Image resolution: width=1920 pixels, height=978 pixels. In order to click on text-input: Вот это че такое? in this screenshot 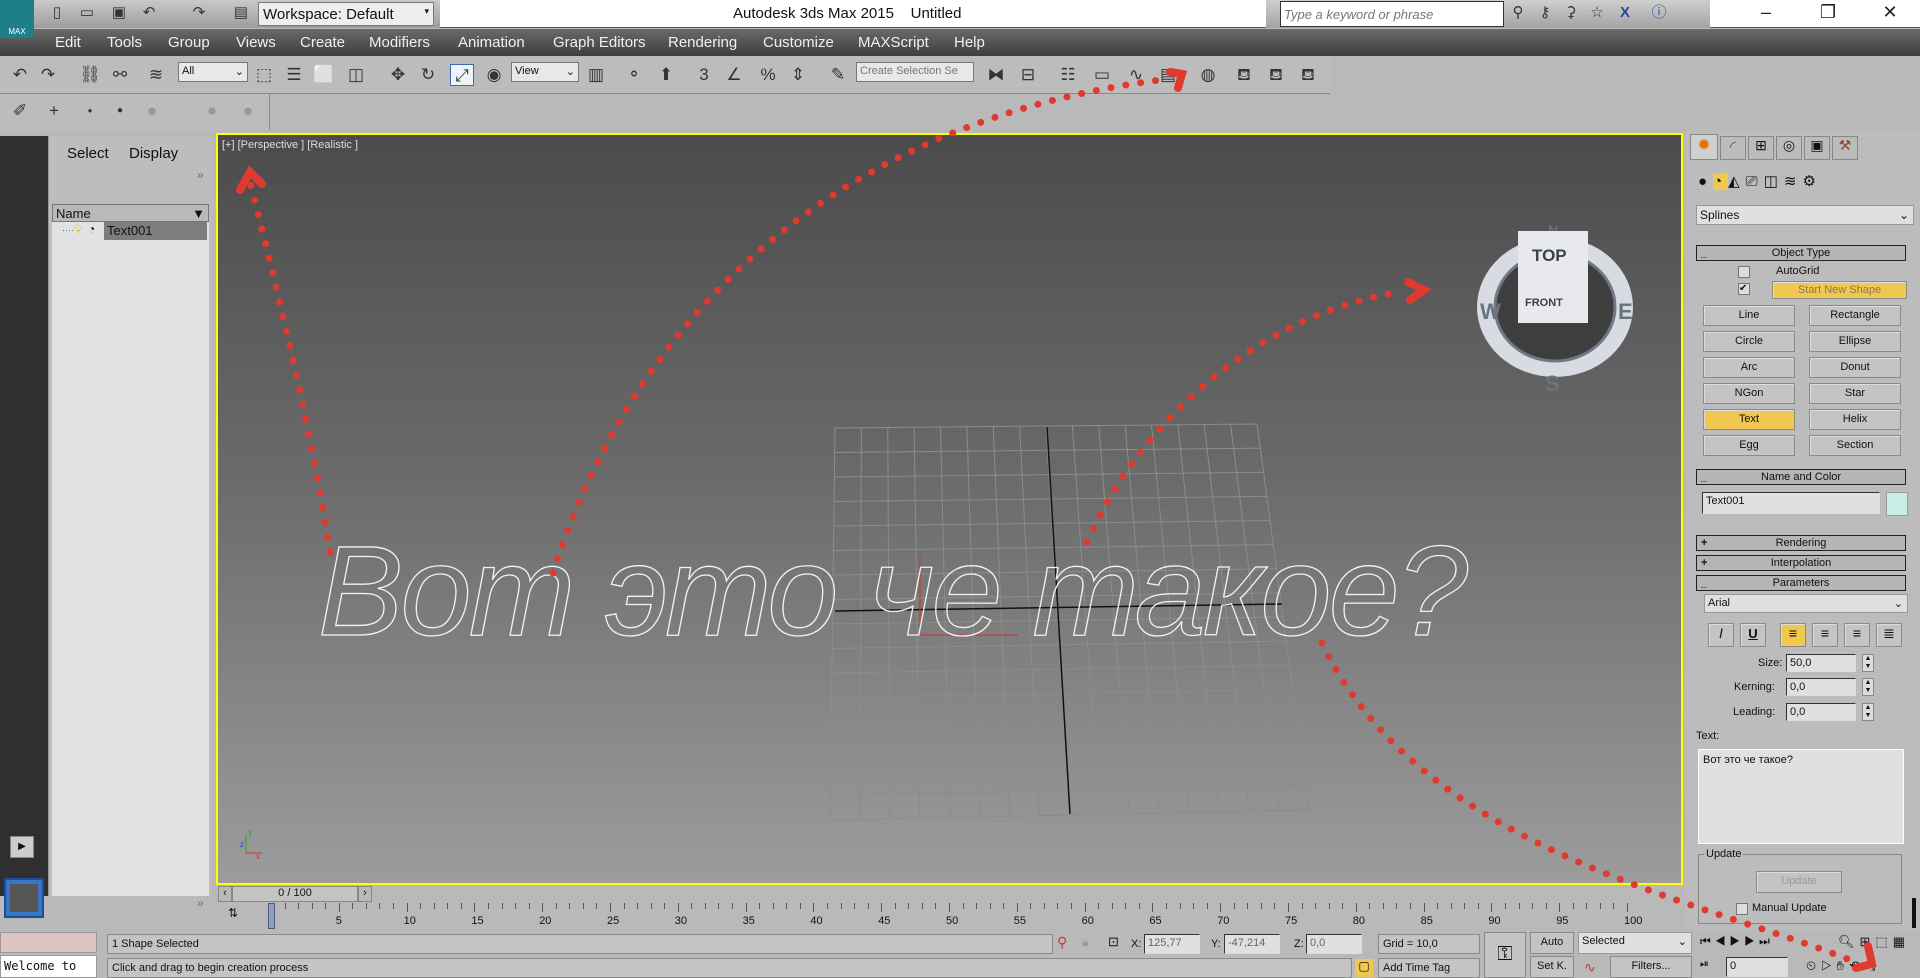, I will do `click(1801, 796)`.